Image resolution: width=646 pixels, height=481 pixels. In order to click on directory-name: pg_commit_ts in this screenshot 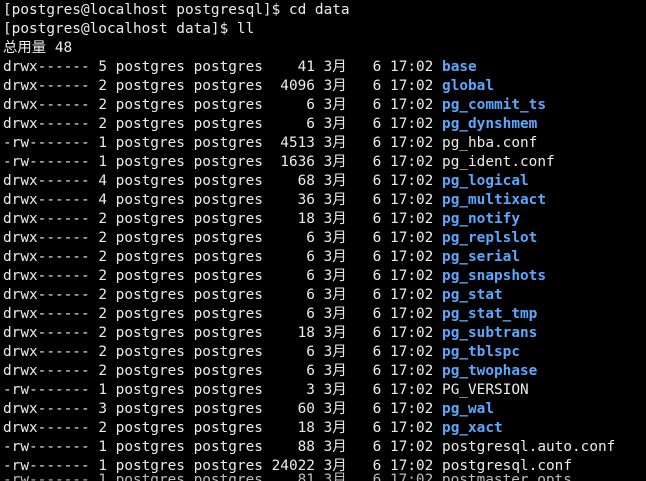, I will do `click(494, 105)`.